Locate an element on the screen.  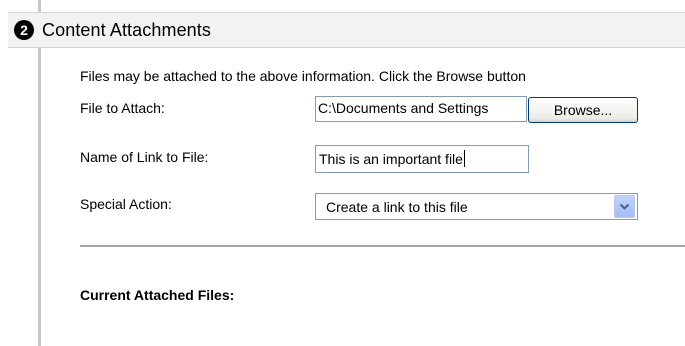
current-attached-files-label: Current Attached Files: is located at coordinates (157, 295).